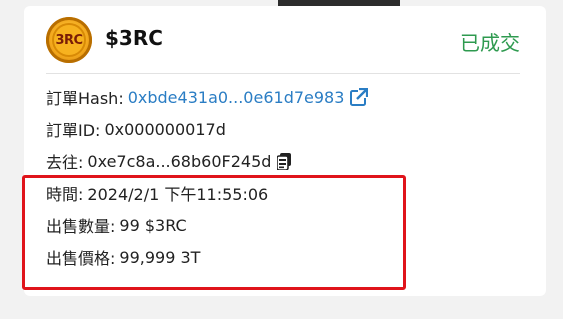 Image resolution: width=563 pixels, height=319 pixels. I want to click on coin-logo-text: 3RC, so click(69, 40).